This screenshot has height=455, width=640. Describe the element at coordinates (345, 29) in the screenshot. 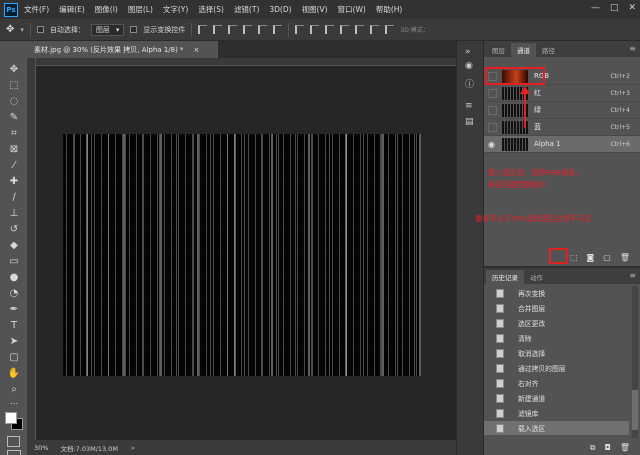

I see `distribute-left-icon` at that location.